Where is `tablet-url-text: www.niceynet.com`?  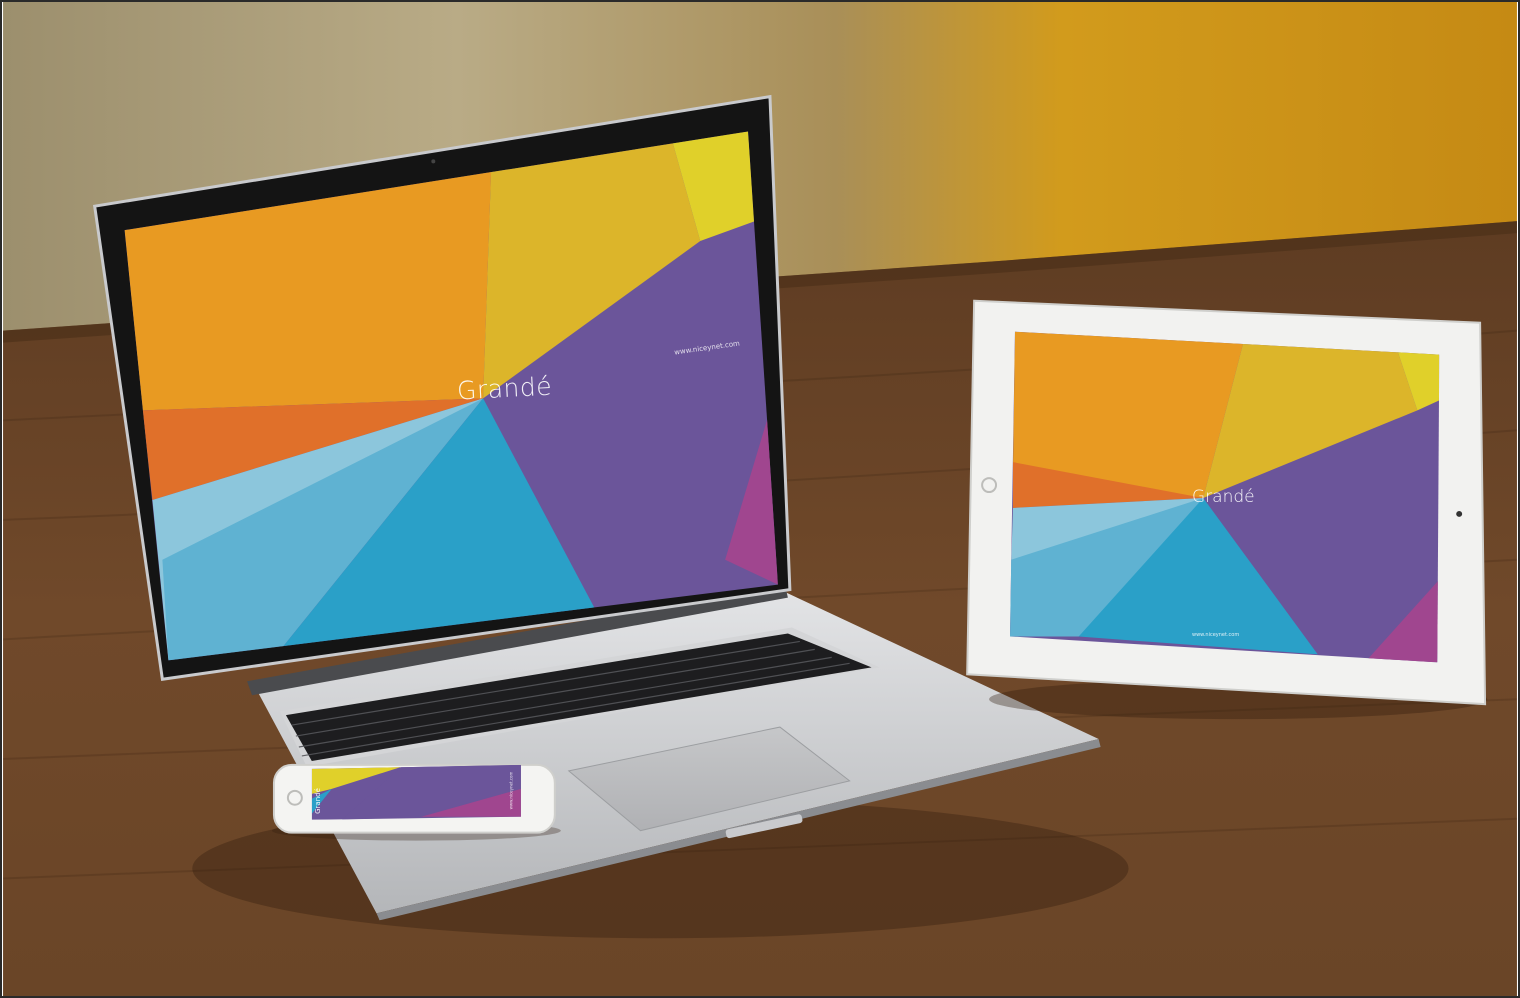
tablet-url-text: www.niceynet.com is located at coordinates (1216, 635).